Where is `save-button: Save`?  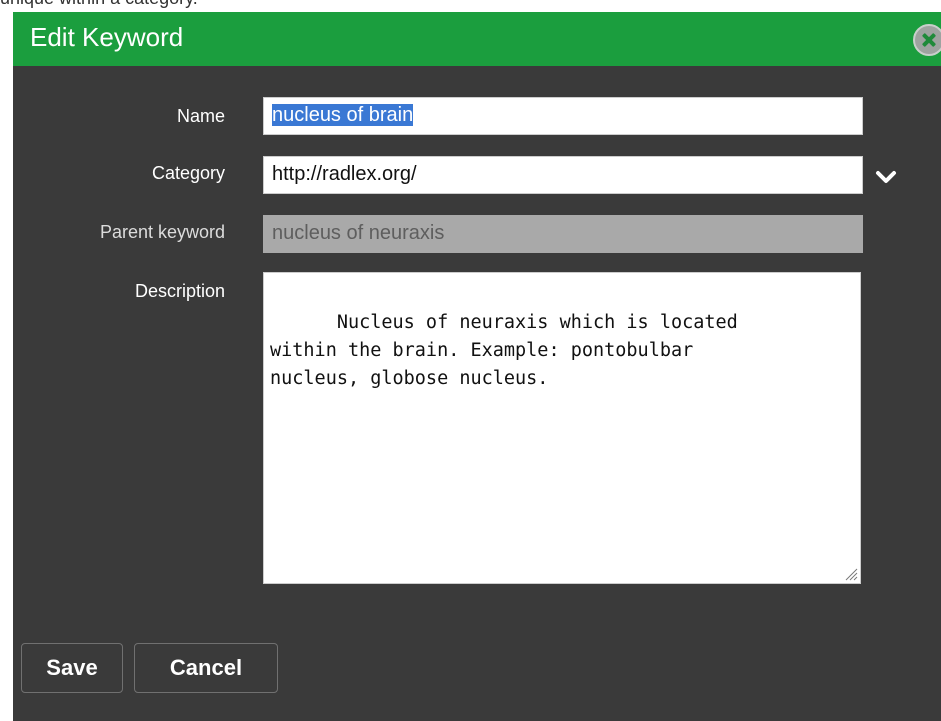 save-button: Save is located at coordinates (72, 668).